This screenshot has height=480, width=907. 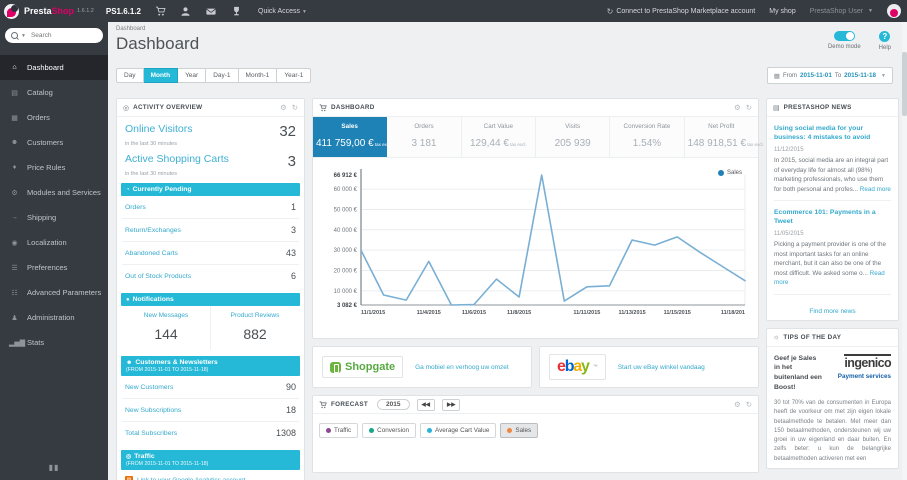 What do you see at coordinates (191, 478) in the screenshot?
I see `google-analytics-link: Link to your Google Analytics account` at bounding box center [191, 478].